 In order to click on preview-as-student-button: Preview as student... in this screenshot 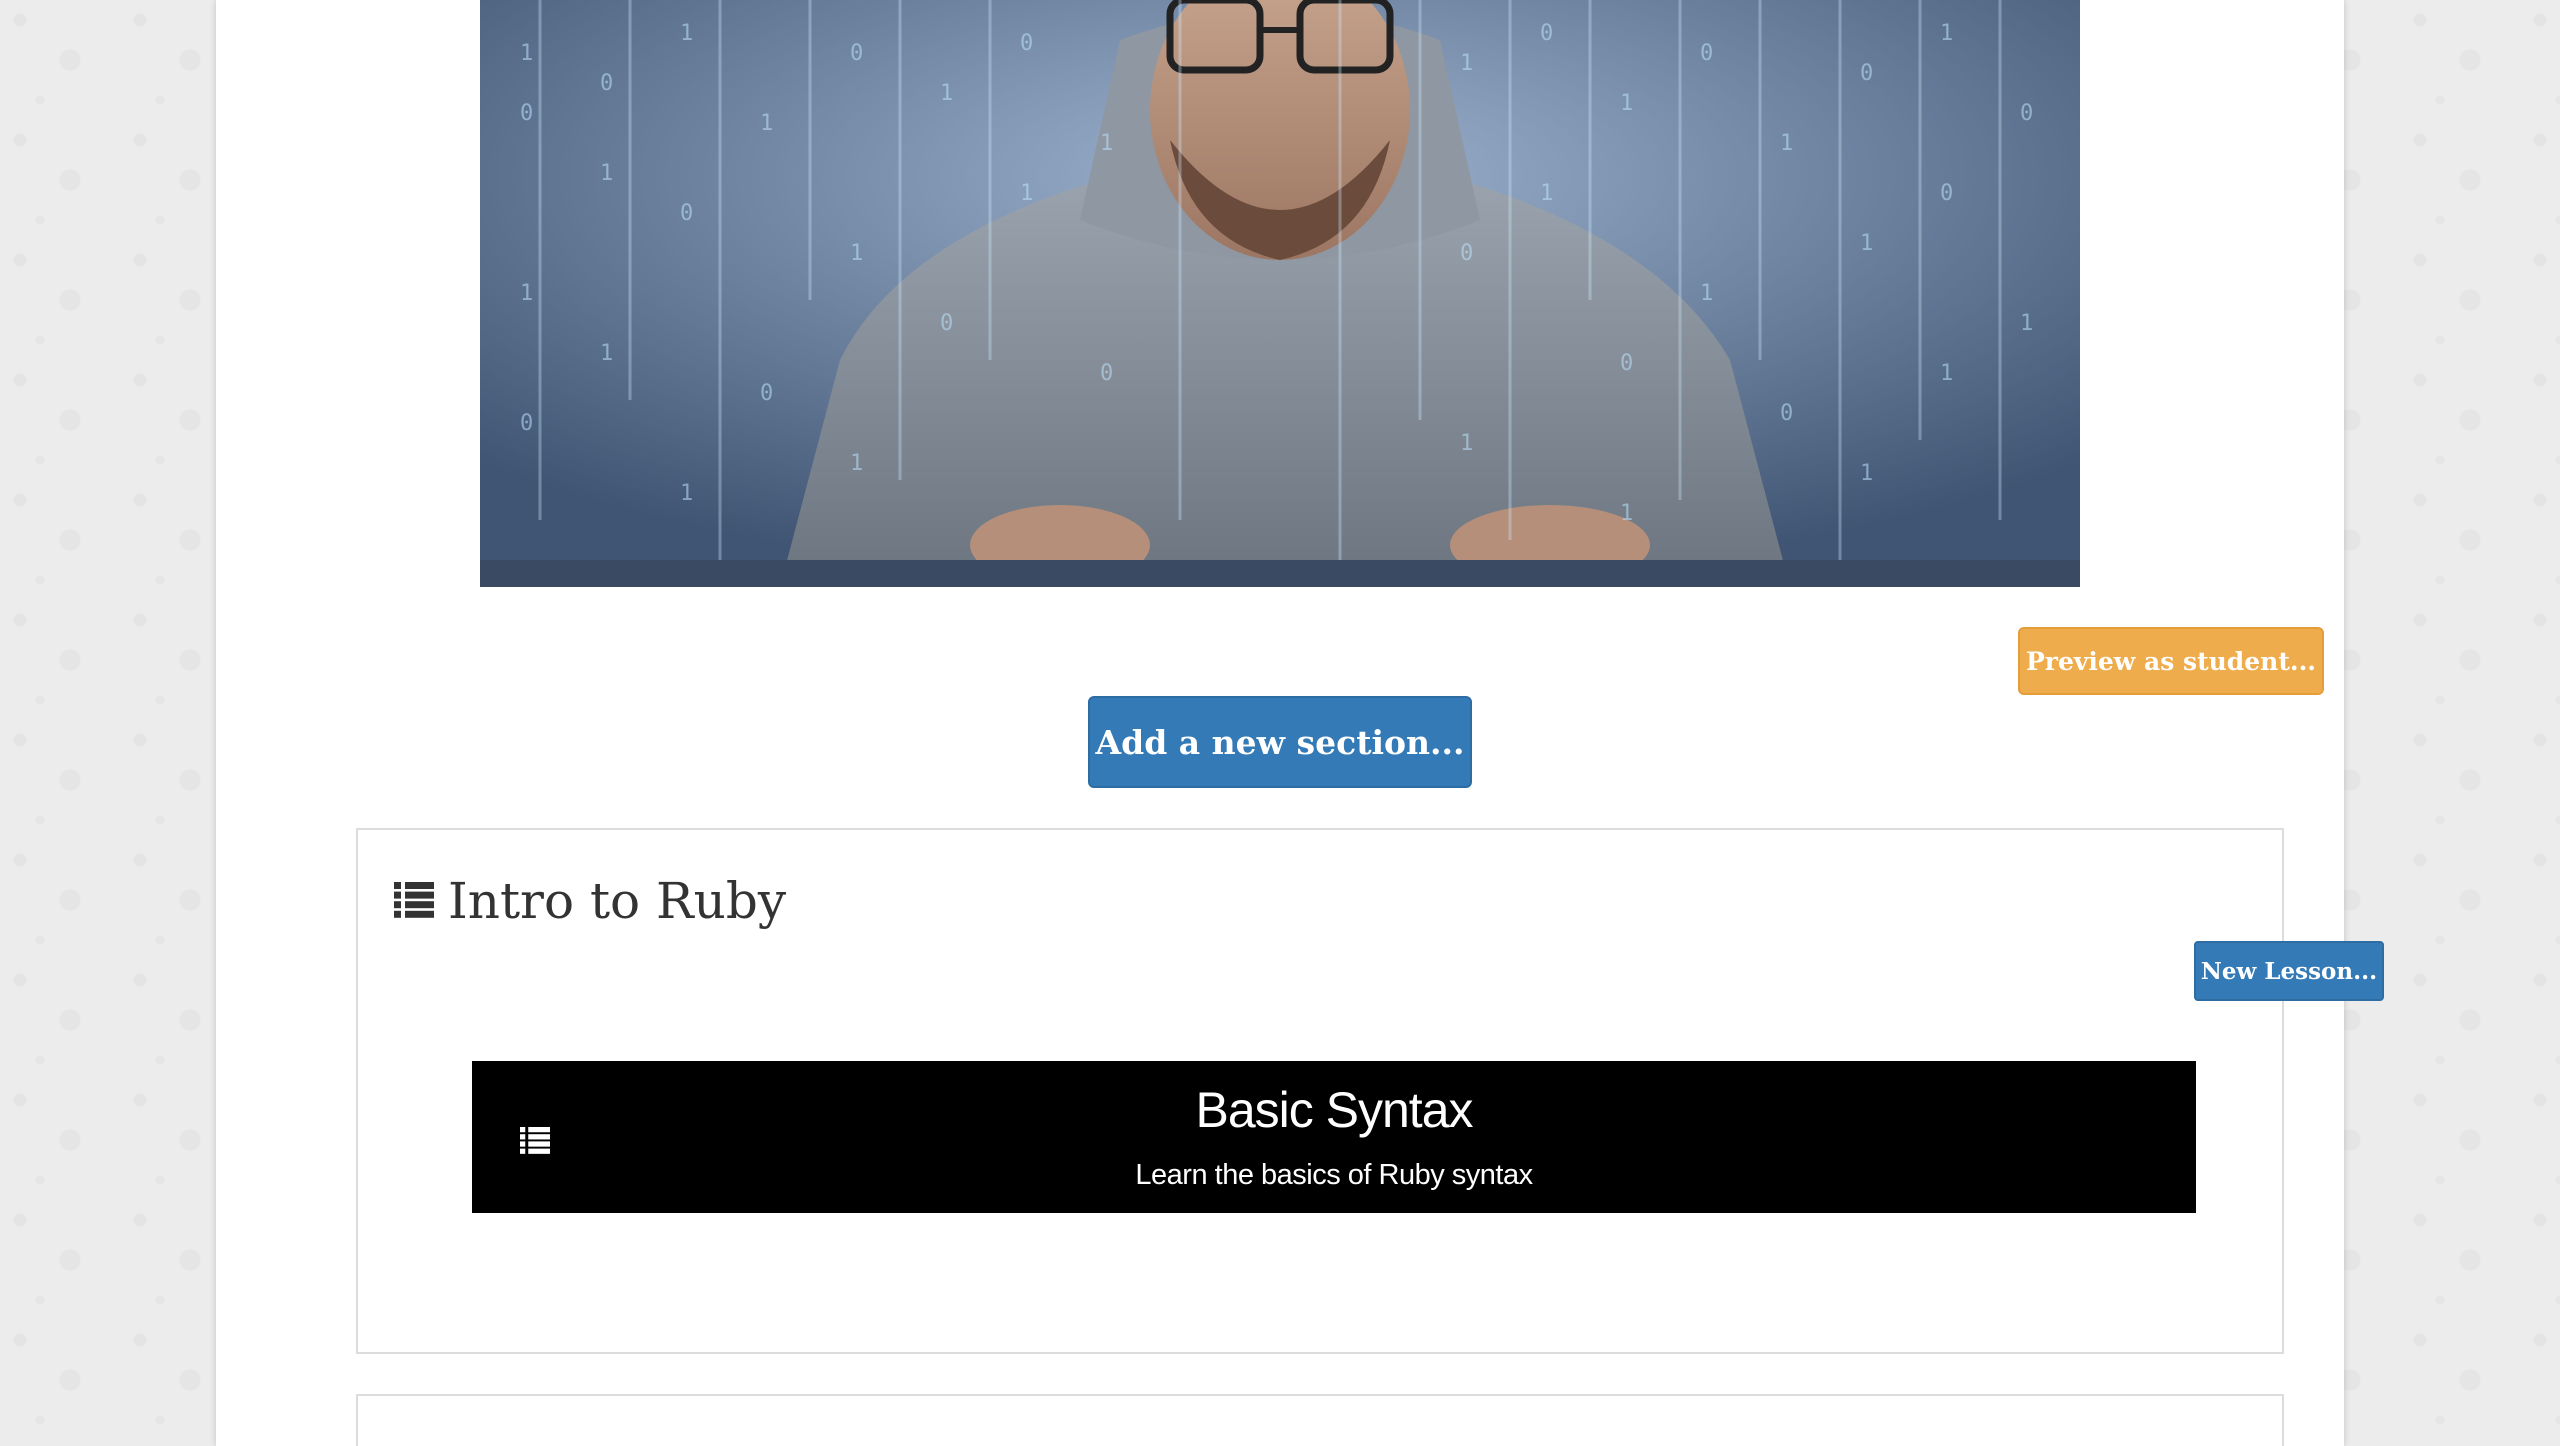, I will do `click(2171, 661)`.